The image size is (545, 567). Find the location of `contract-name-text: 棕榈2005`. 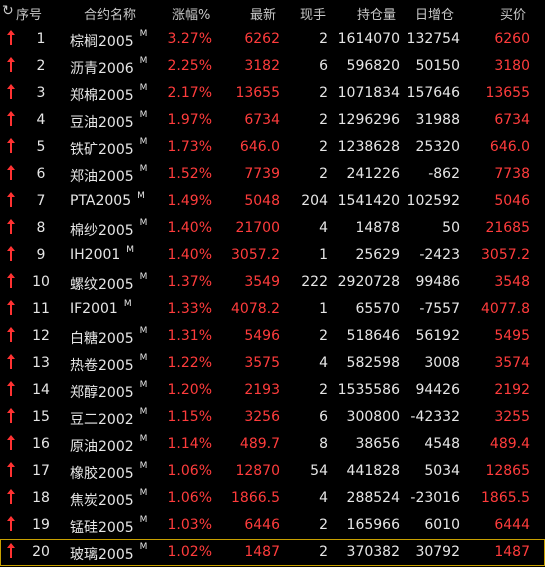

contract-name-text: 棕榈2005 is located at coordinates (102, 42).